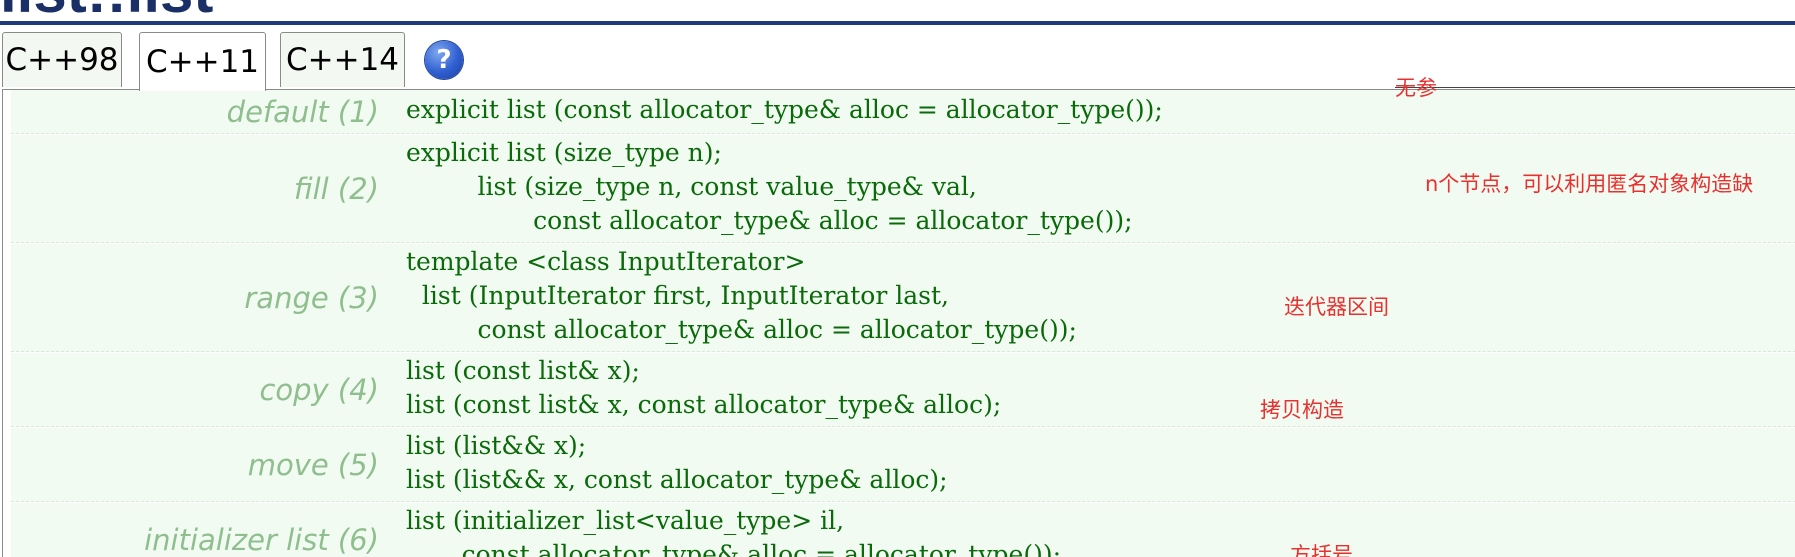 This screenshot has height=557, width=1795. I want to click on row-label: copy (4), so click(319, 390).